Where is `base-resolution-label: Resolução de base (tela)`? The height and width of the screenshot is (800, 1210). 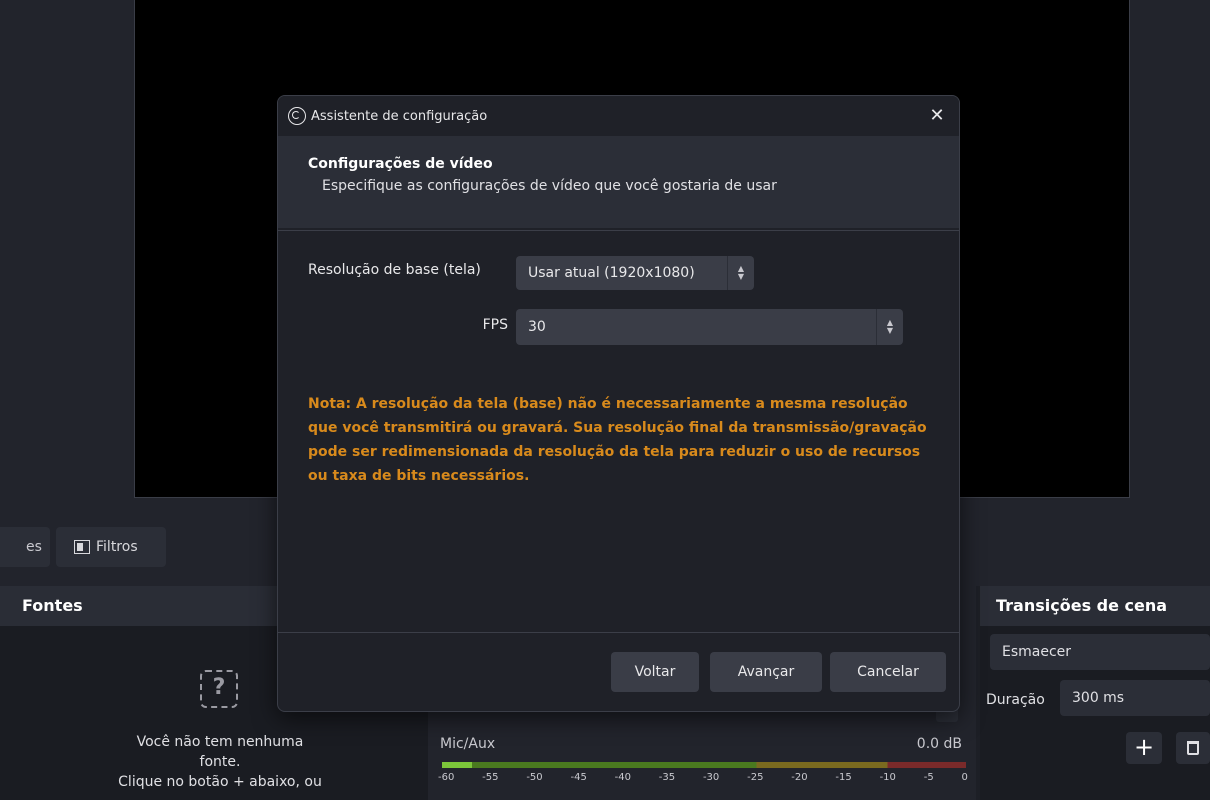 base-resolution-label: Resolução de base (tela) is located at coordinates (394, 270).